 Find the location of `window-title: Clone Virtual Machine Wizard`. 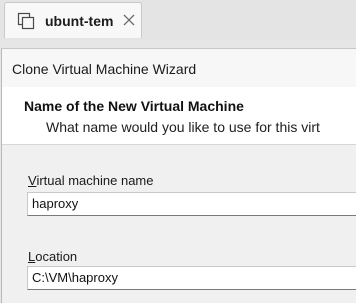

window-title: Clone Virtual Machine Wizard is located at coordinates (104, 69).